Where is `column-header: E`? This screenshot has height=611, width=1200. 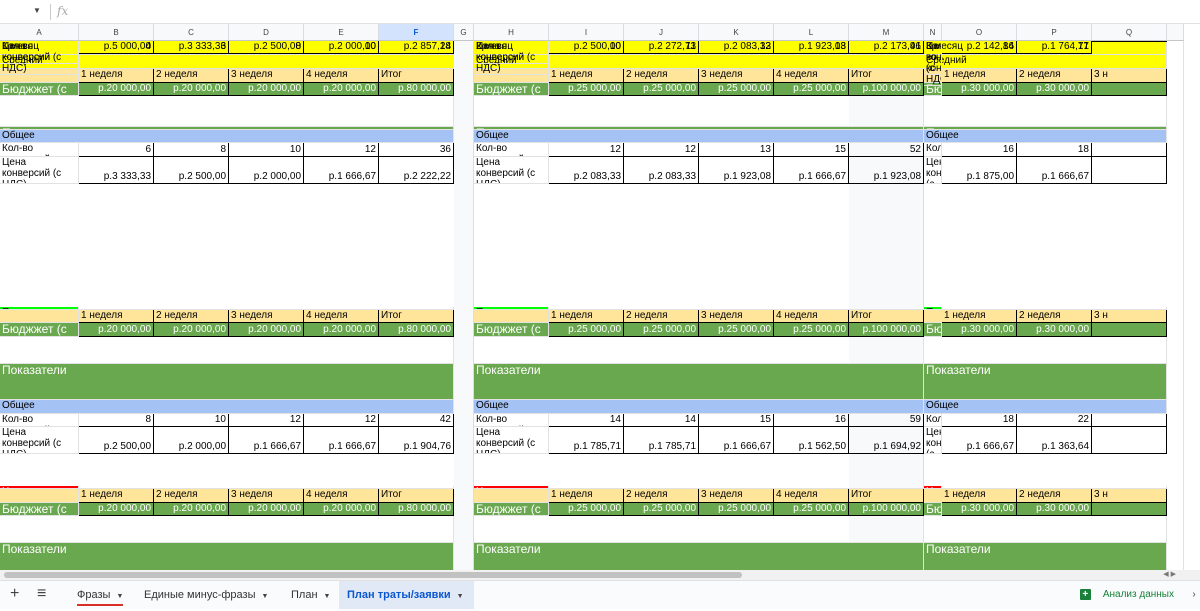
column-header: E is located at coordinates (341, 32).